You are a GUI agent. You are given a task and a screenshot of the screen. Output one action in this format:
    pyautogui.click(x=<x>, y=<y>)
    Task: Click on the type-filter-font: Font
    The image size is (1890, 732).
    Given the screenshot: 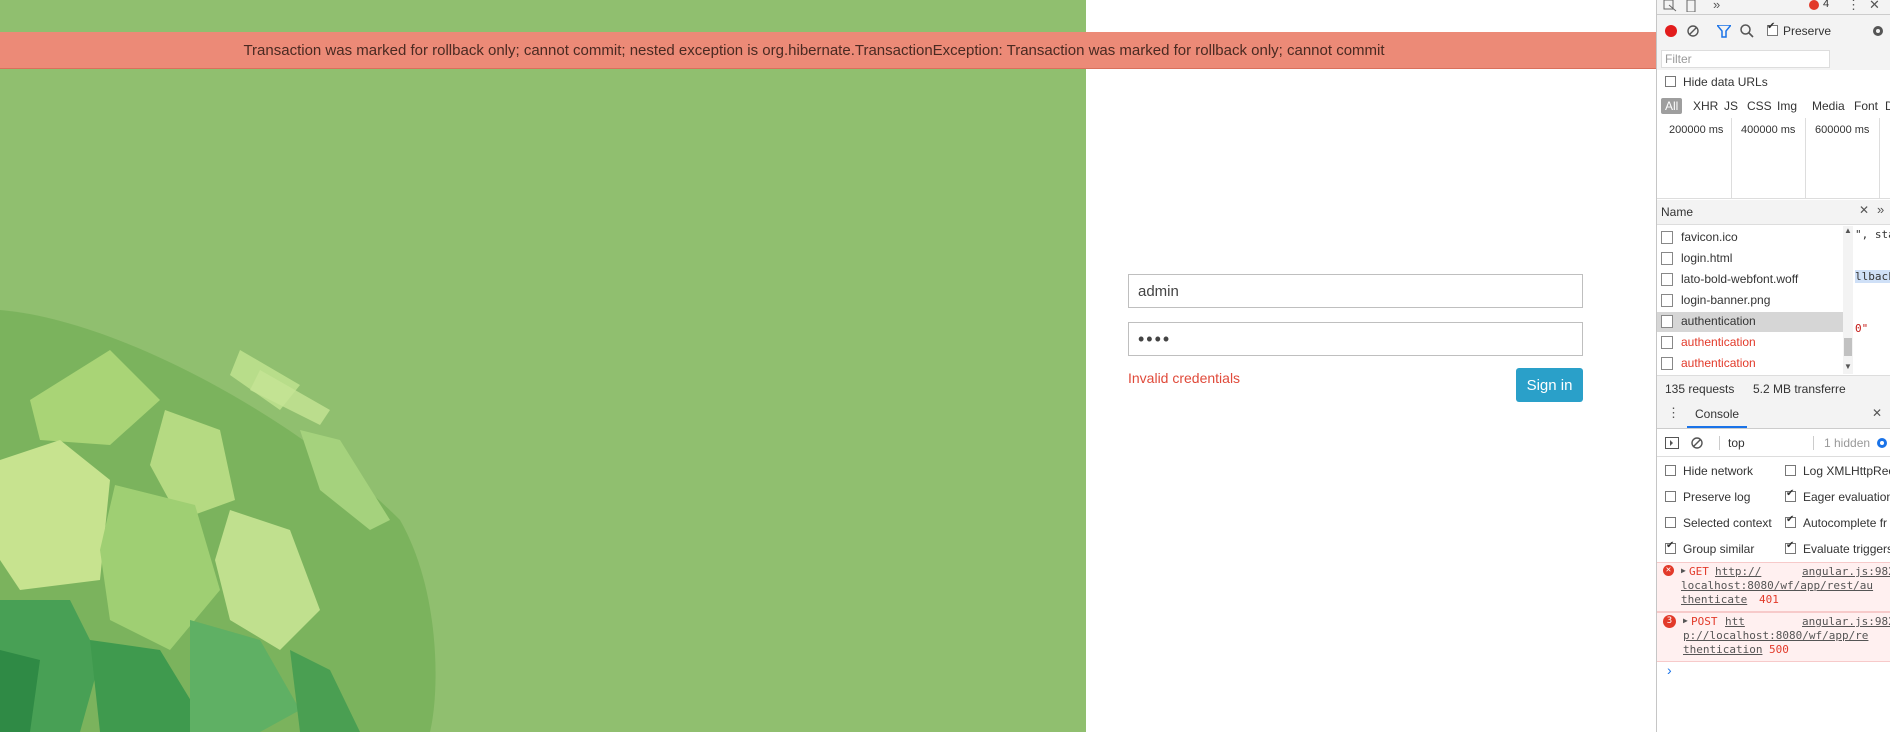 What is the action you would take?
    pyautogui.click(x=1866, y=106)
    